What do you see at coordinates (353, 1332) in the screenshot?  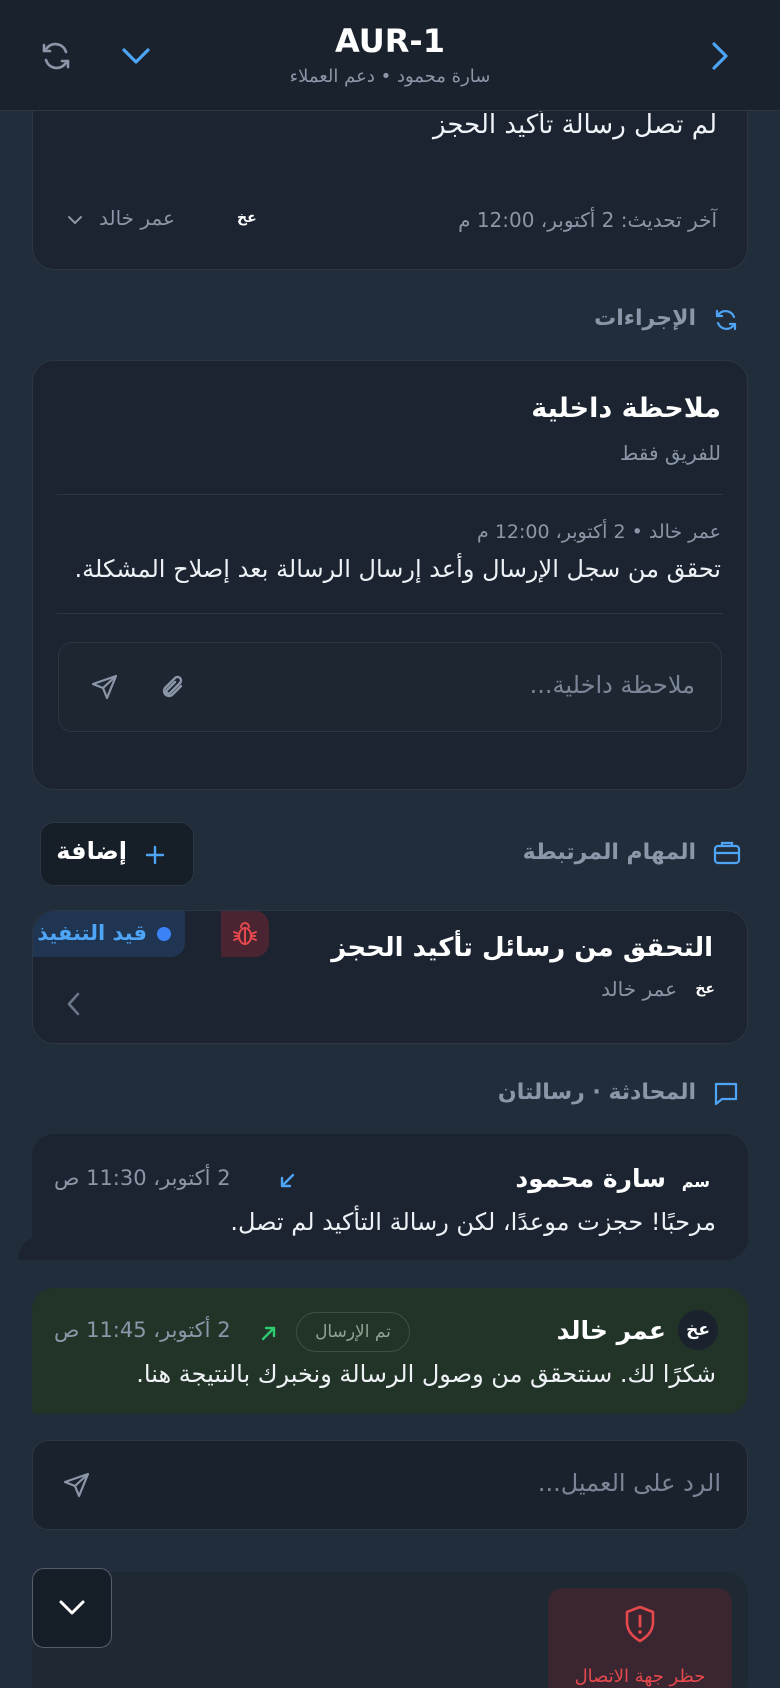 I see `sent-status-badge: تم الإرسال` at bounding box center [353, 1332].